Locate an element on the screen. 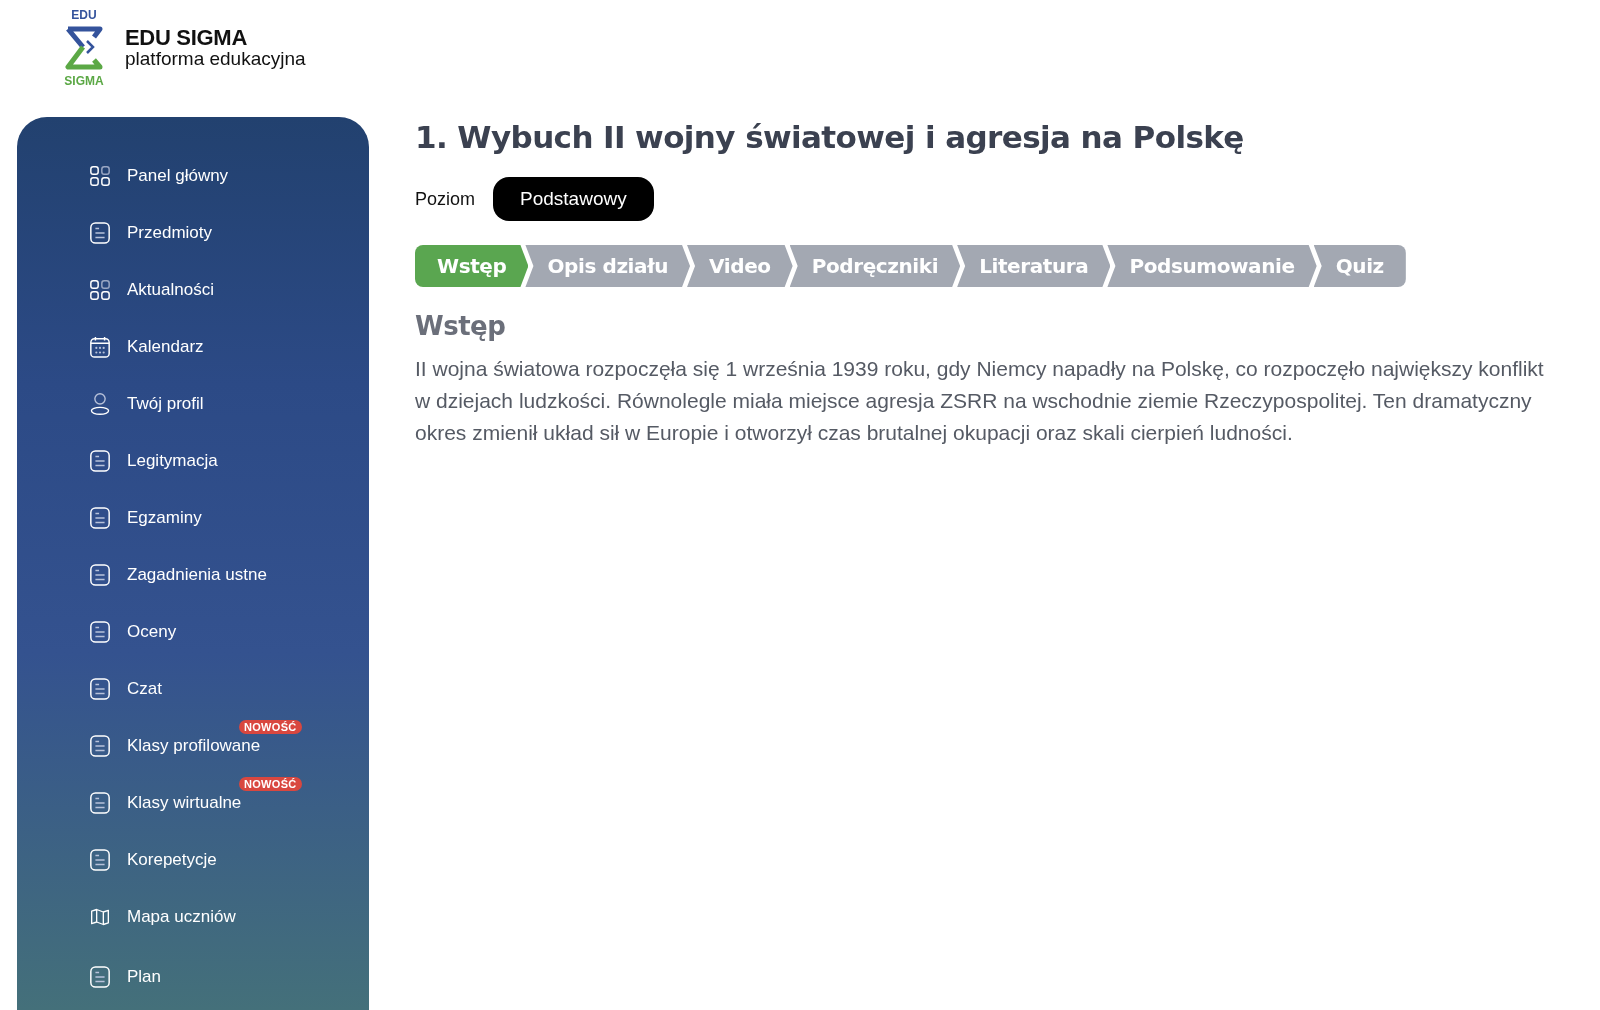  sidebar-item: Zagadnienia ustne is located at coordinates (229, 574).